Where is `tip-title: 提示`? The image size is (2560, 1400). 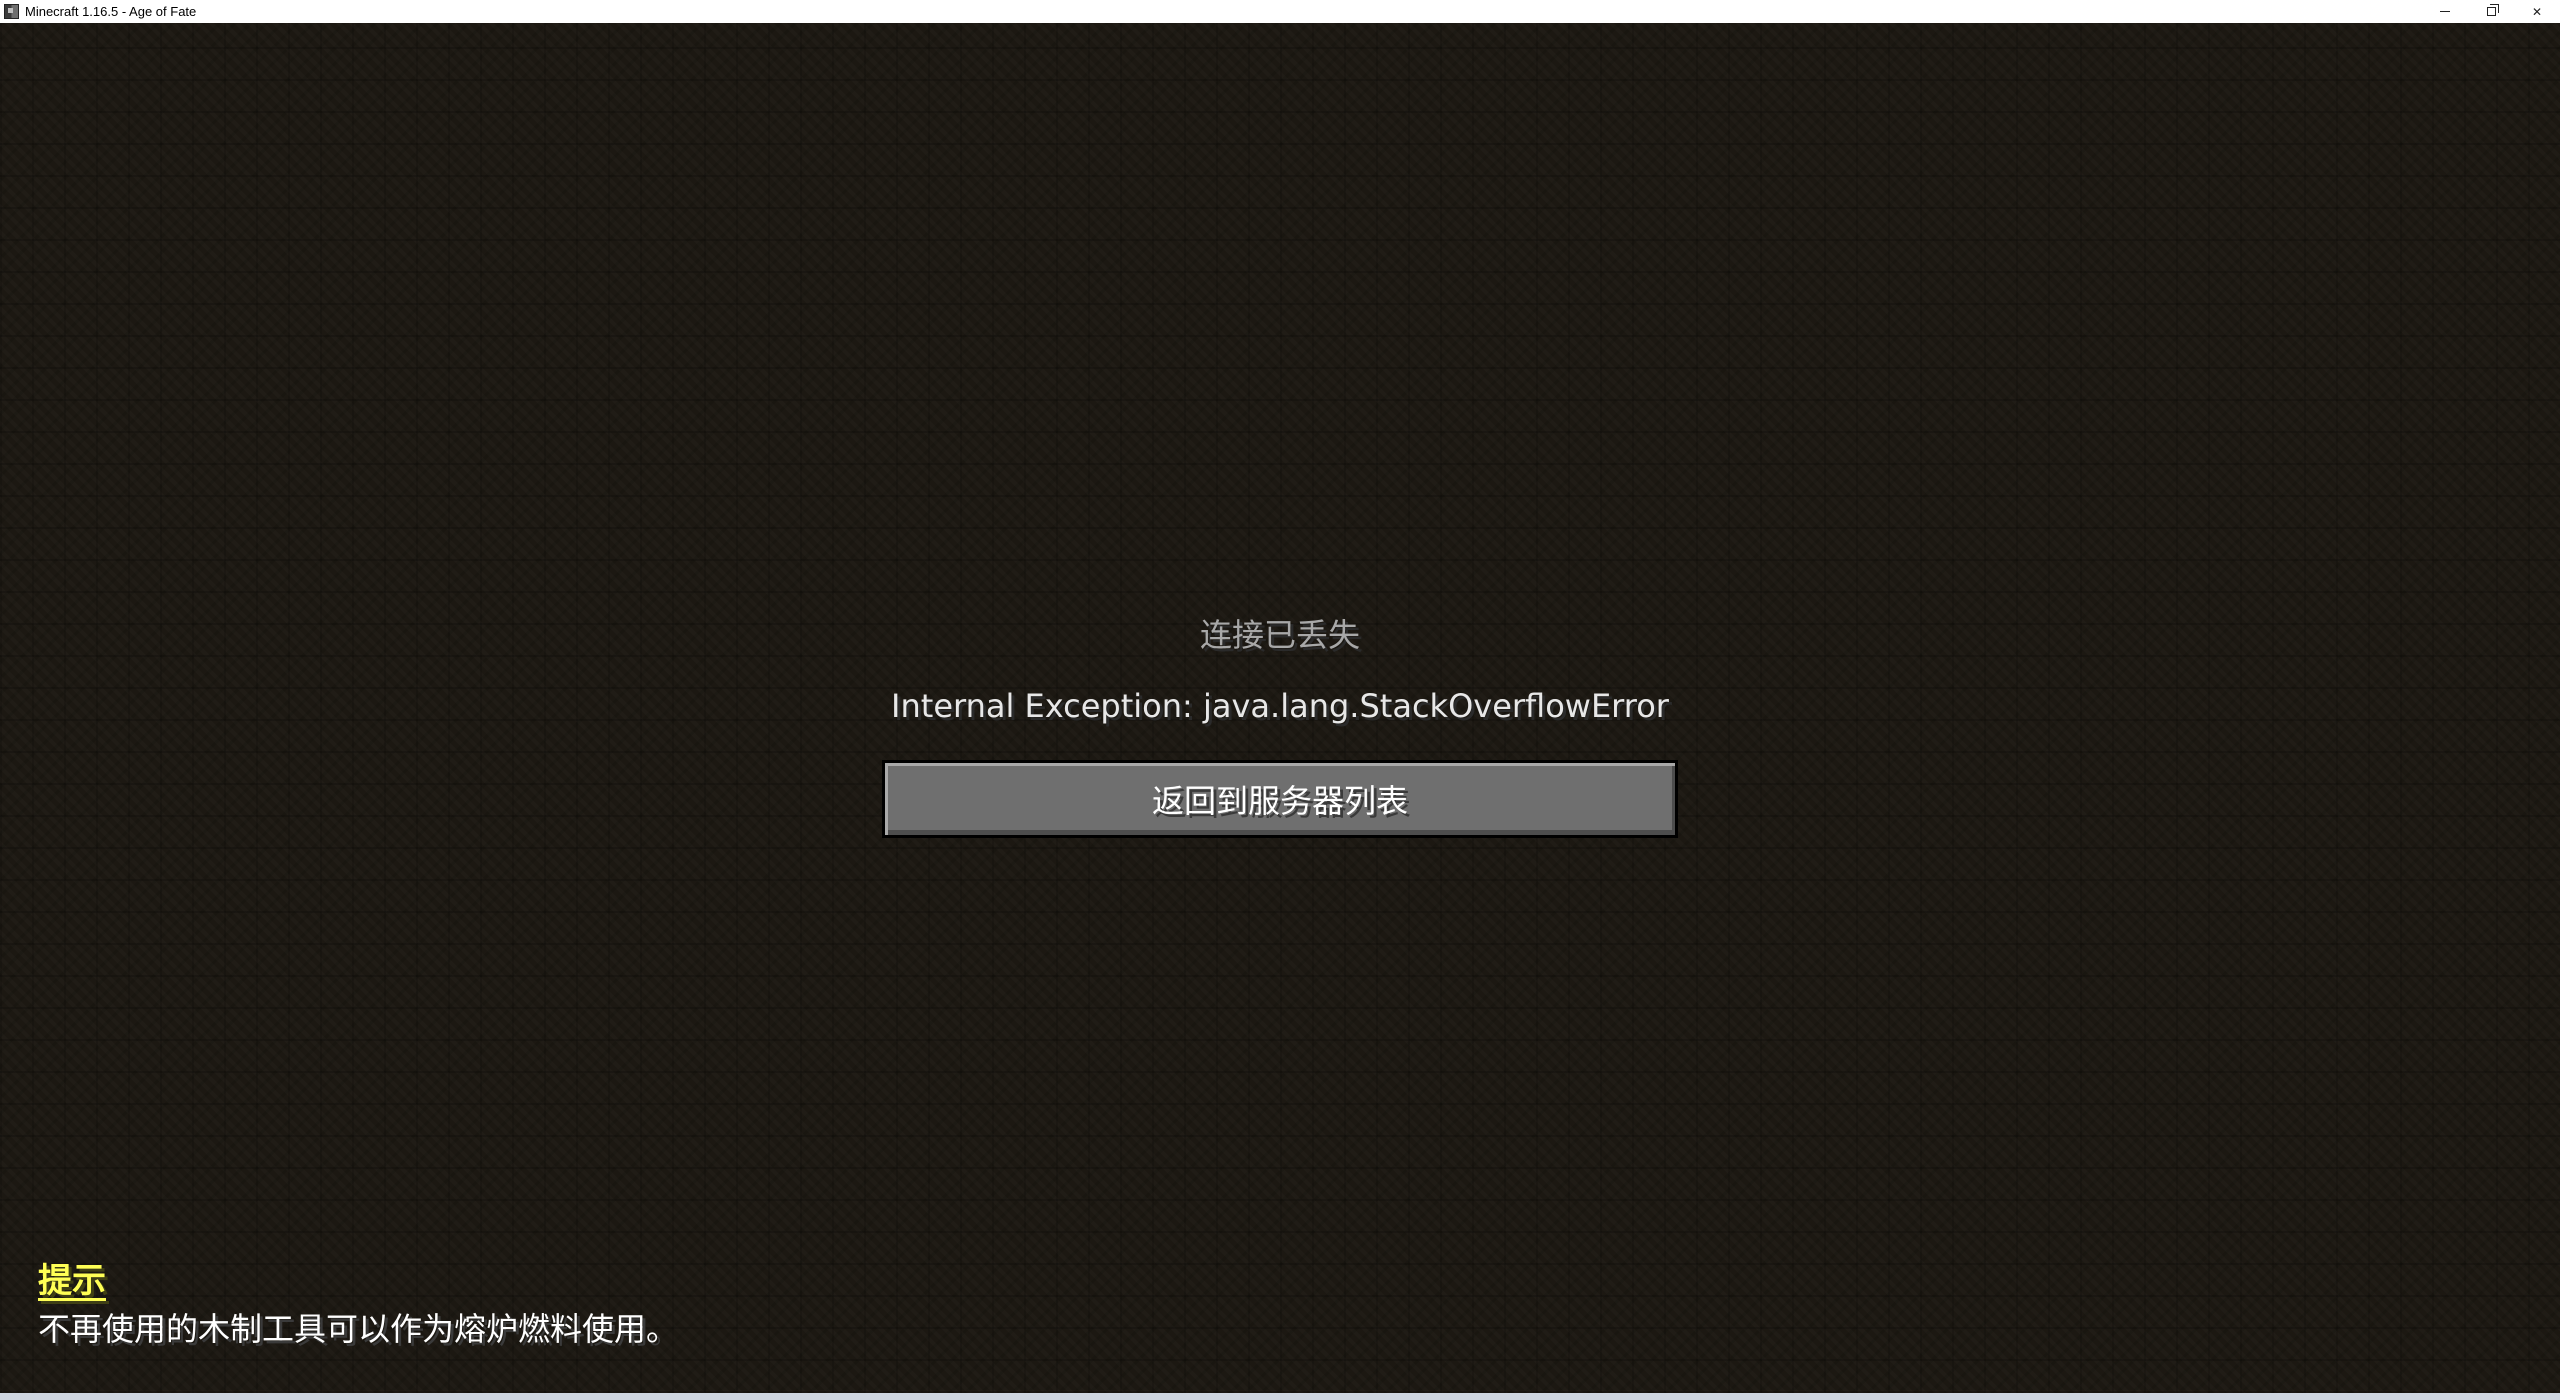 tip-title: 提示 is located at coordinates (72, 1281).